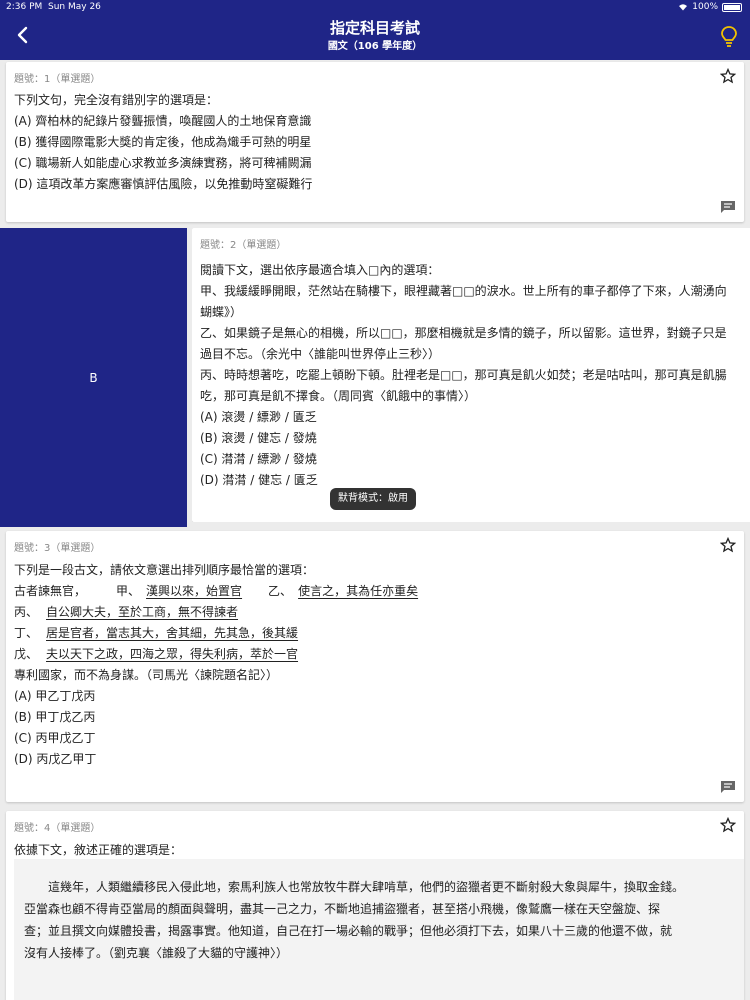 This screenshot has width=750, height=1000. What do you see at coordinates (243, 245) in the screenshot?
I see `question-number: 題號：2（單選題）` at bounding box center [243, 245].